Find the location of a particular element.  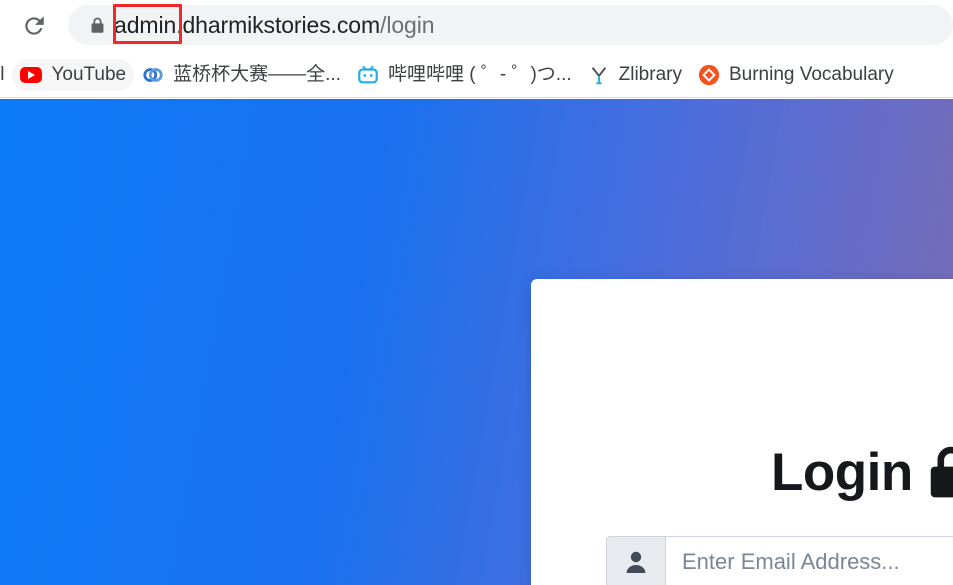

lock-icon is located at coordinates (940, 472).